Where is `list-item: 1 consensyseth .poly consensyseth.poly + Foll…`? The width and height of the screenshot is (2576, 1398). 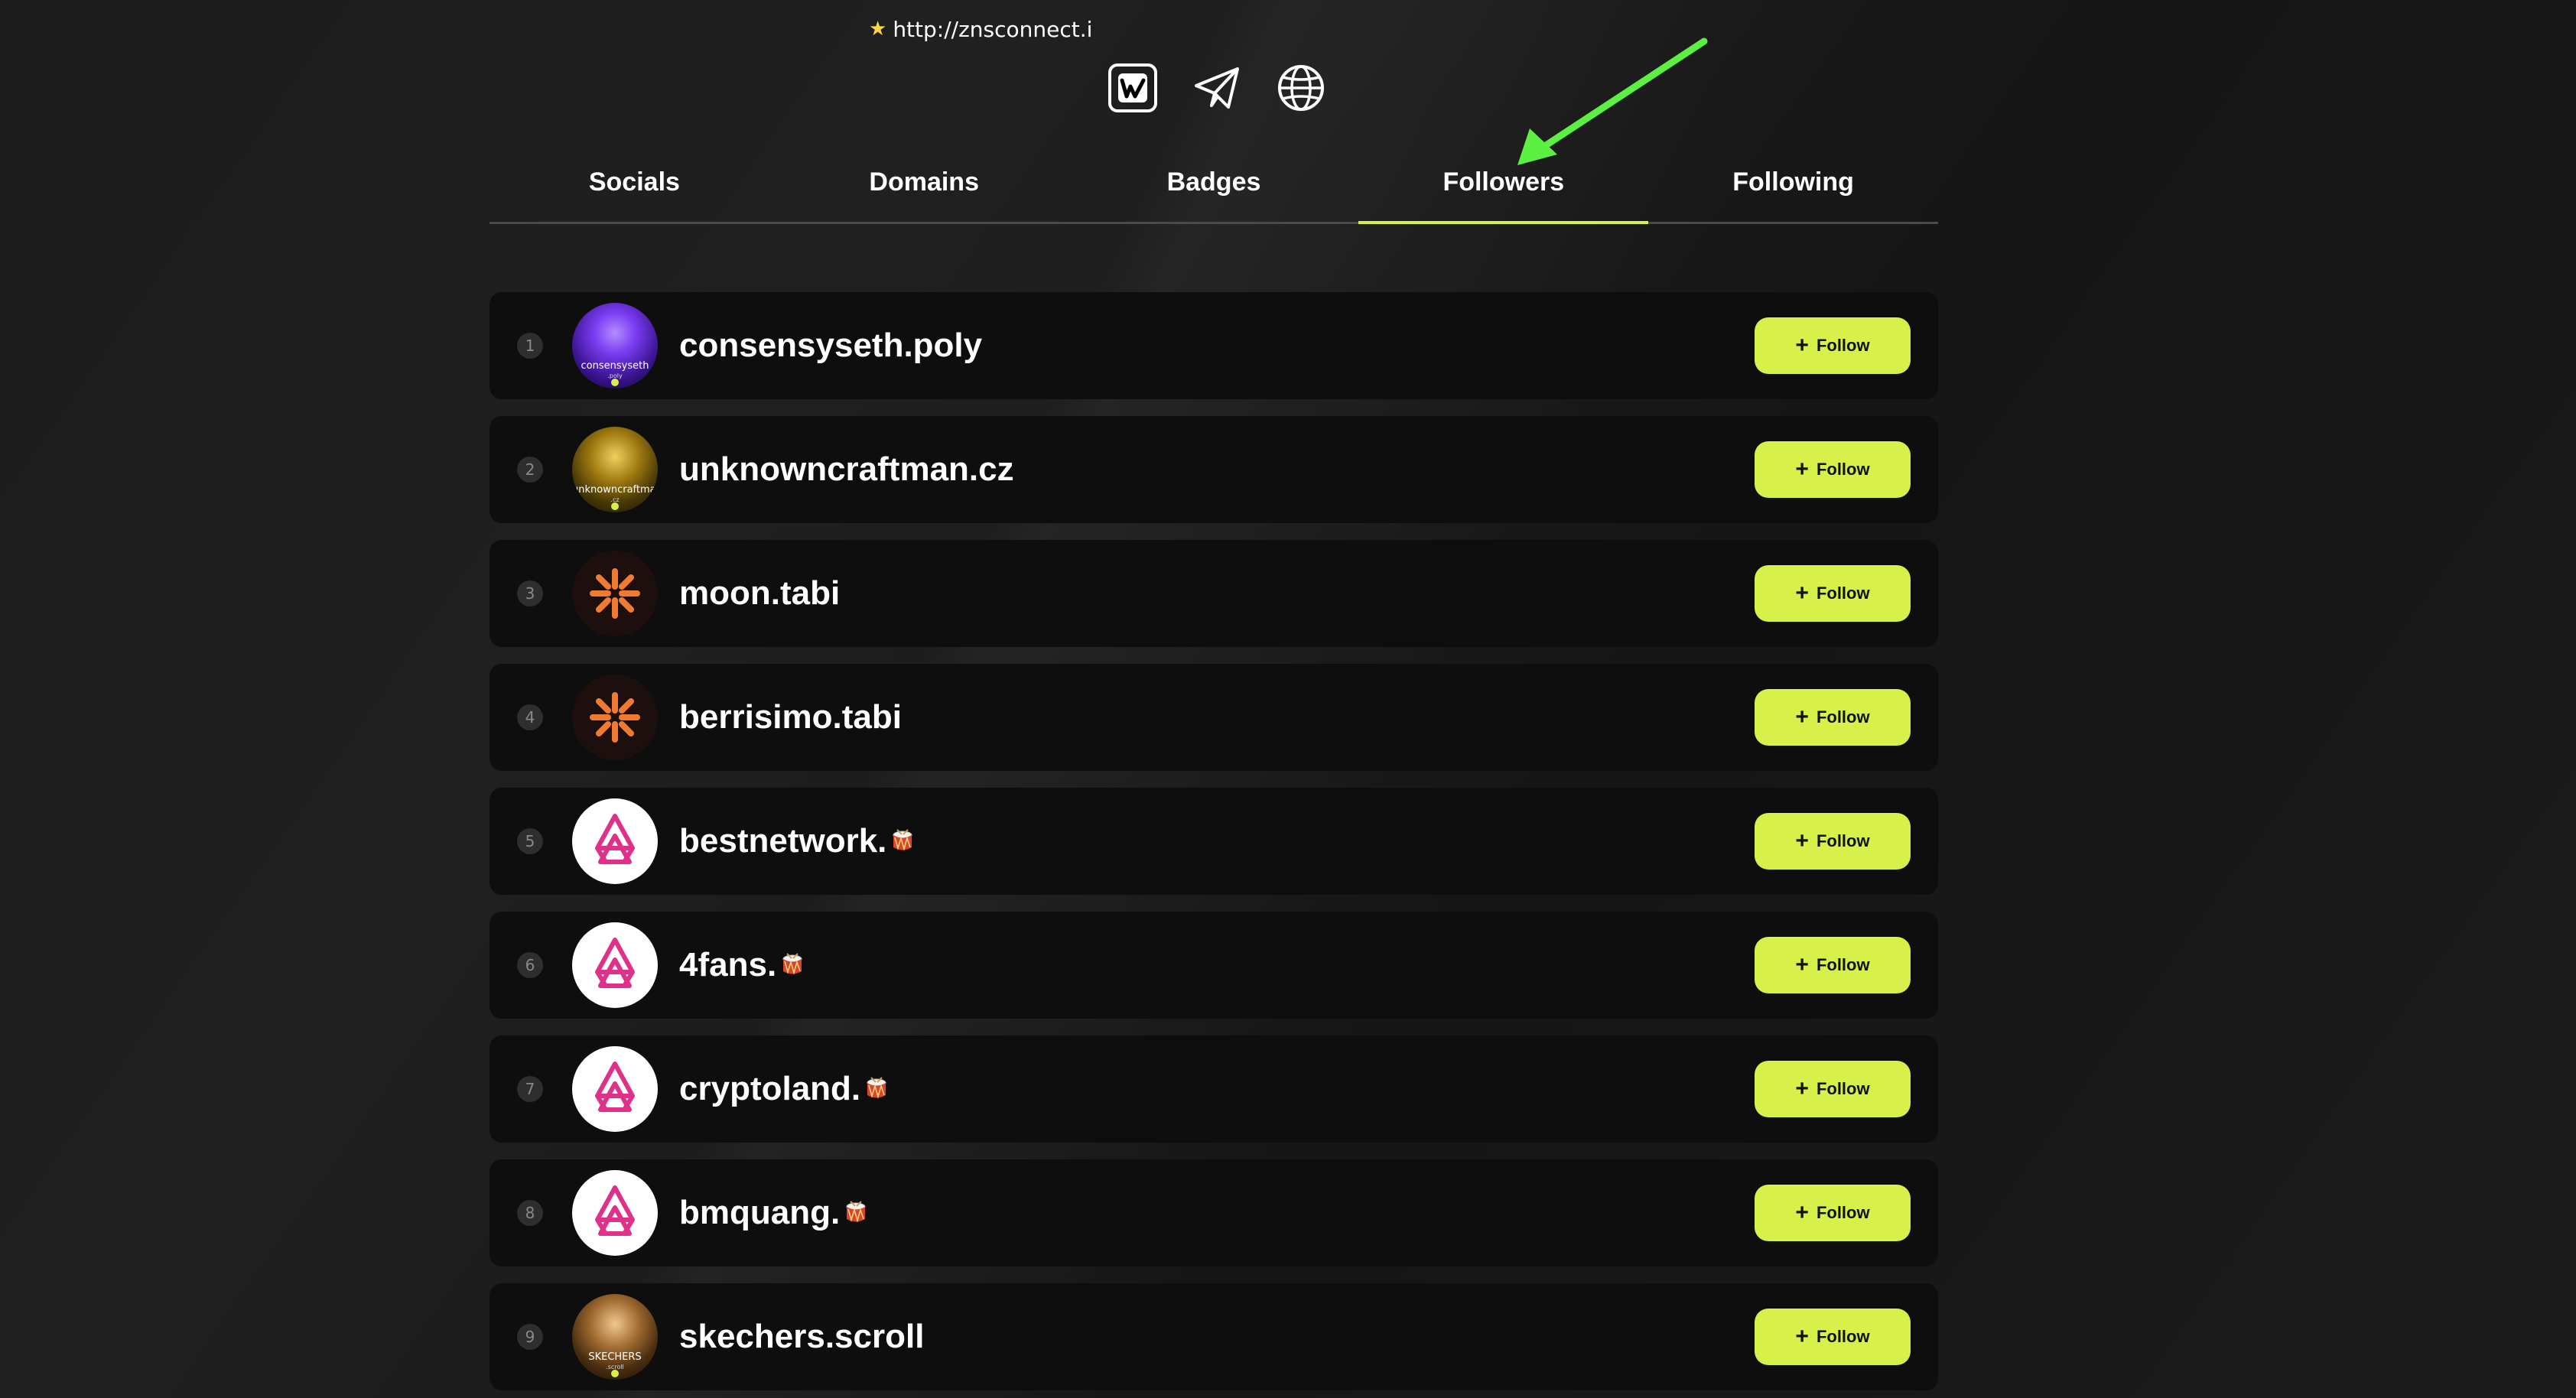 list-item: 1 consensyseth .poly consensyseth.poly + Foll… is located at coordinates (1214, 345).